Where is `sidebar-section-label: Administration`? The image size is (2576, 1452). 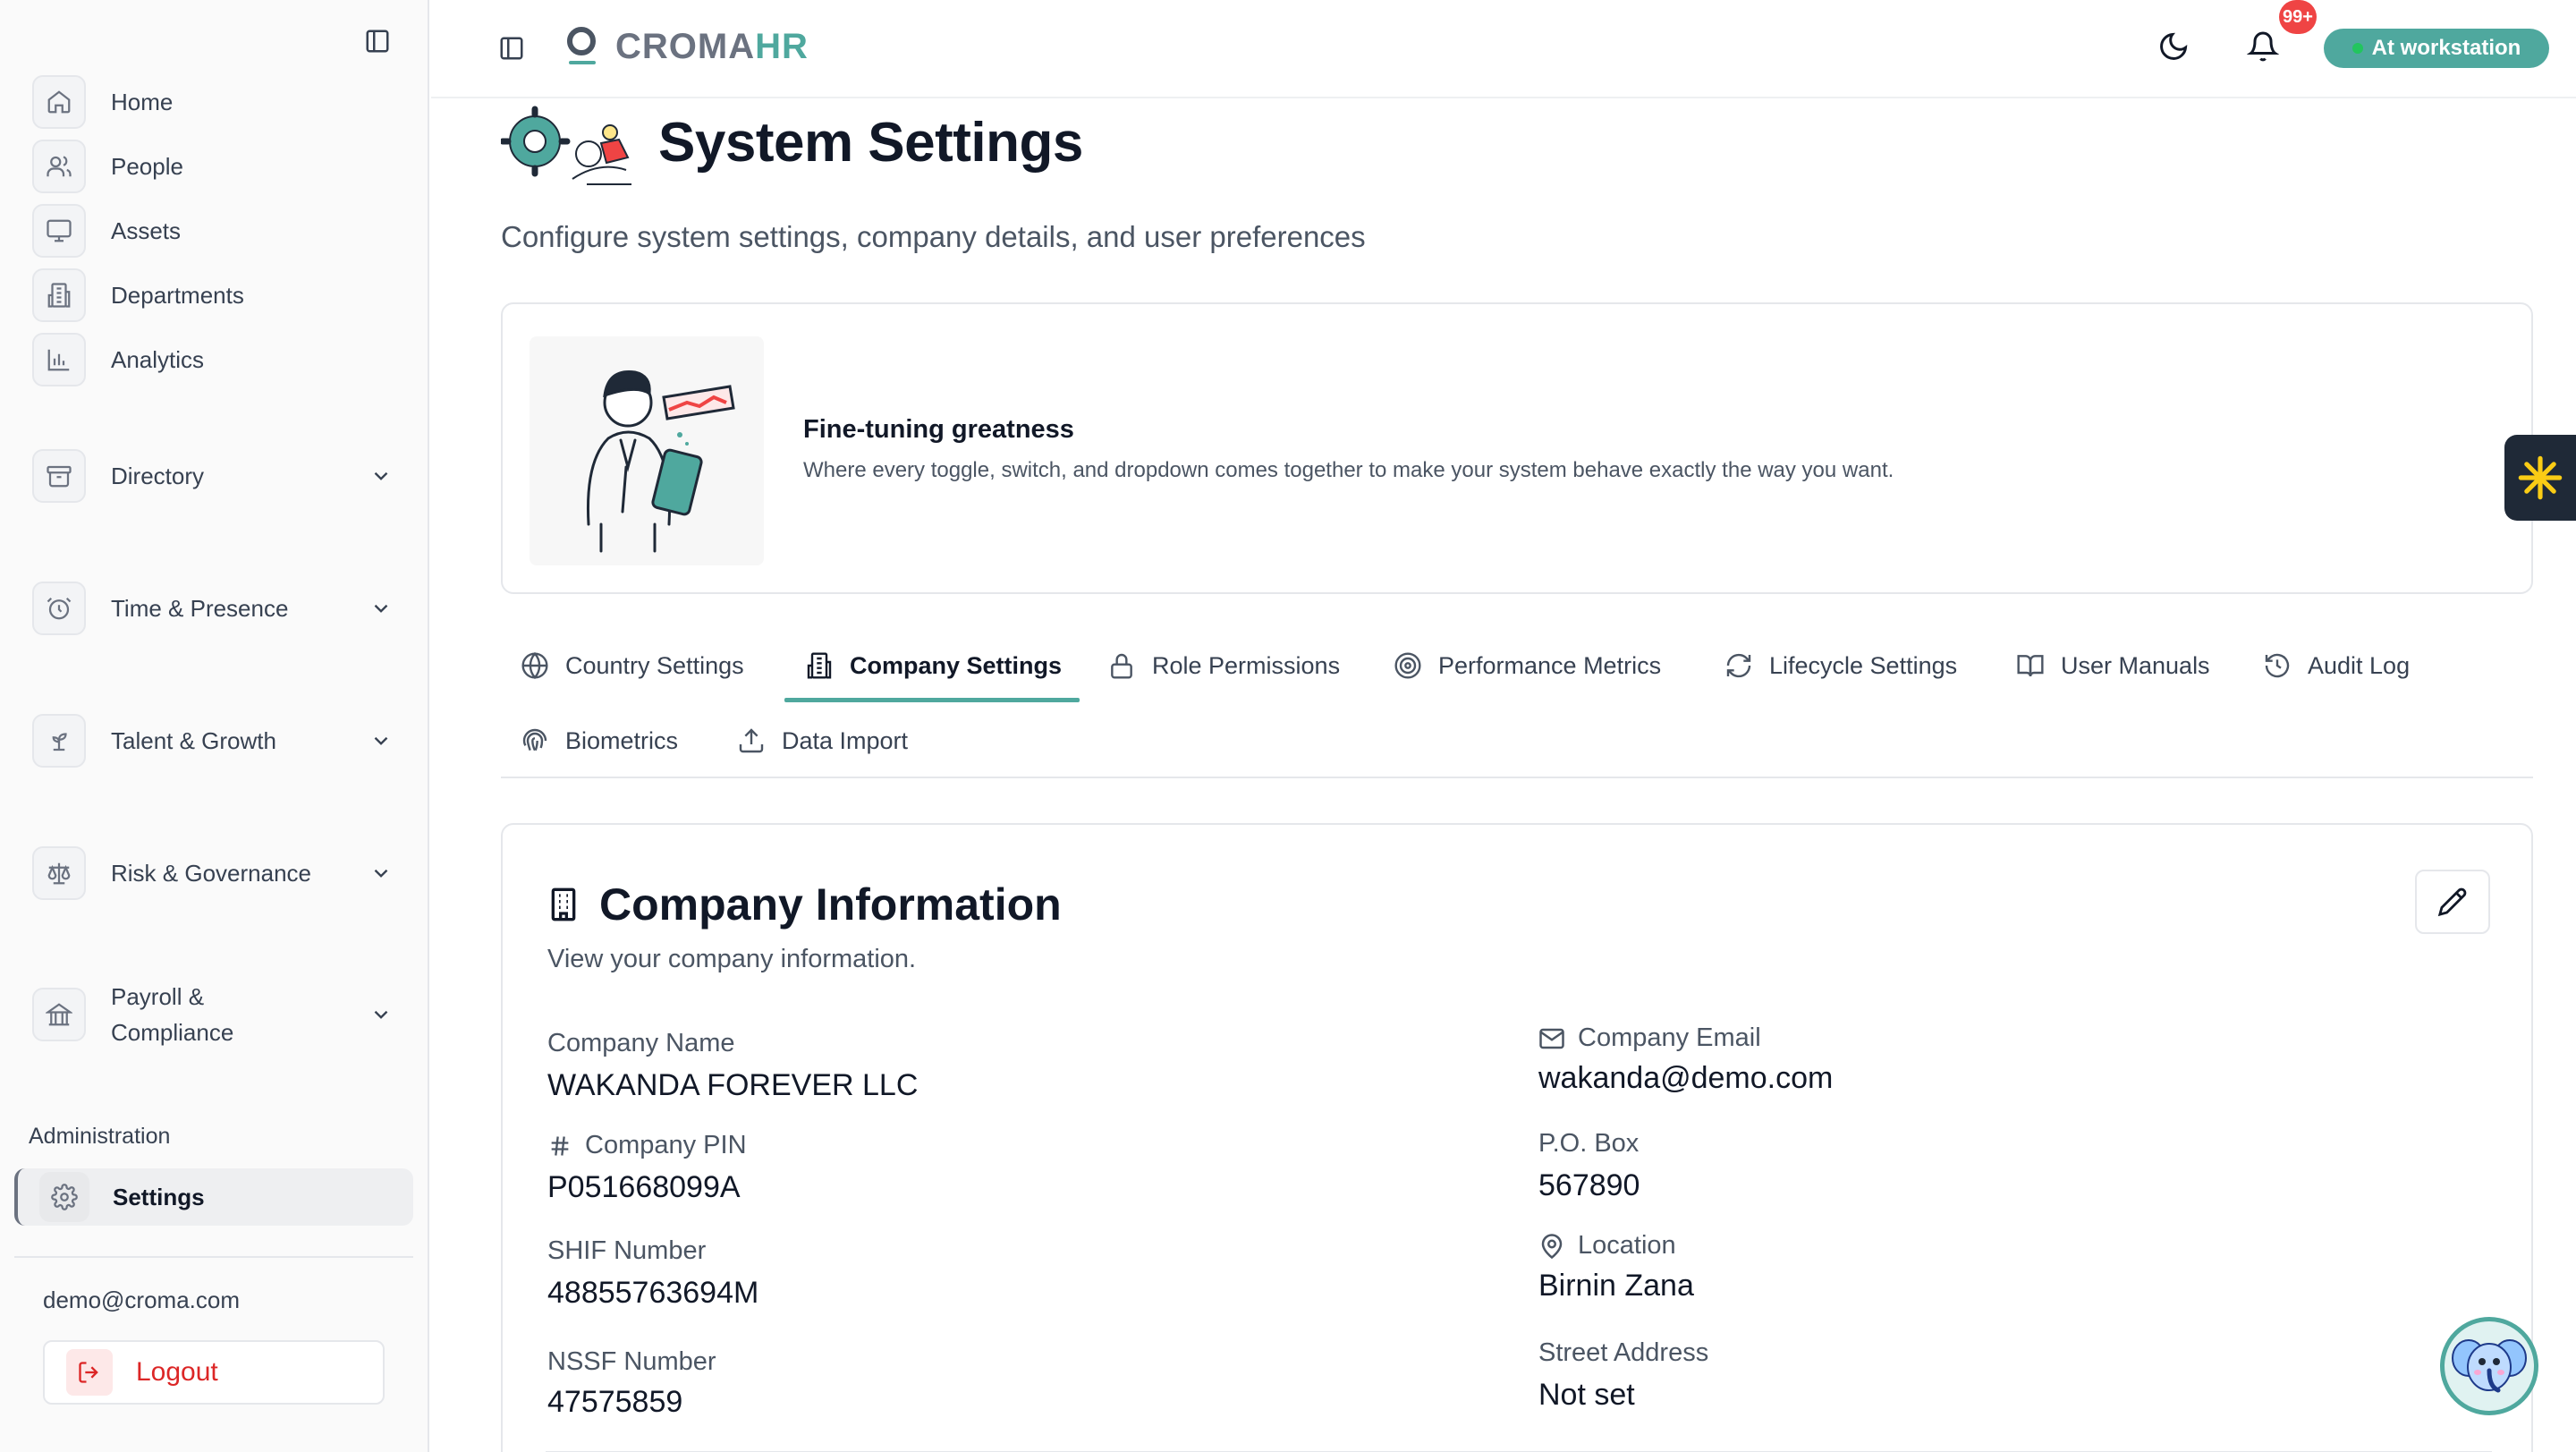
sidebar-section-label: Administration is located at coordinates (100, 1136).